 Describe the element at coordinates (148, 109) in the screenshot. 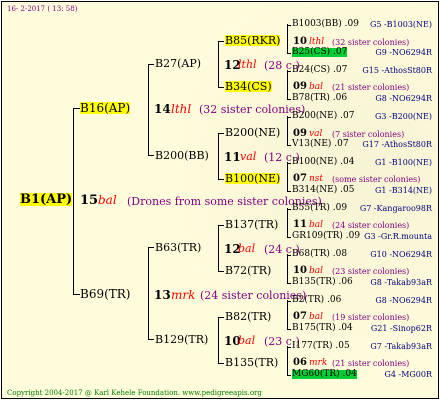

I see `b16-vline` at that location.